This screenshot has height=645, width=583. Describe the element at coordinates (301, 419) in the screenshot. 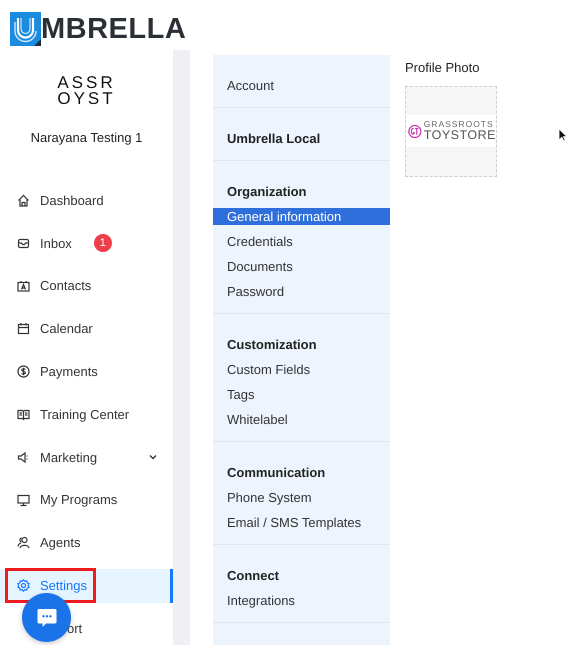

I see `settings-menu-item: Whitelabel` at that location.